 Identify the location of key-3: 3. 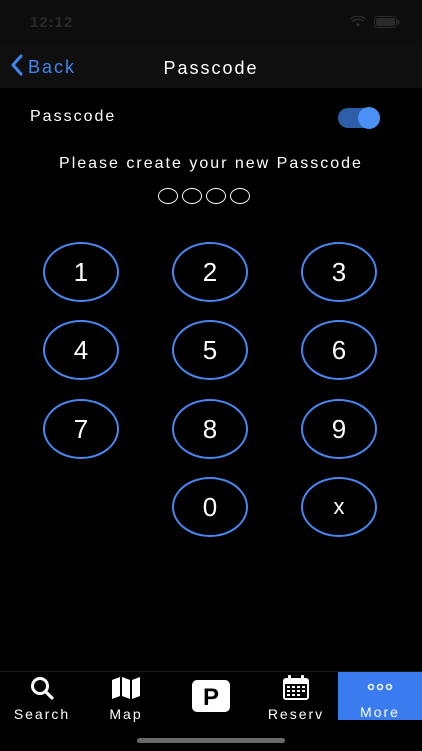
(339, 272).